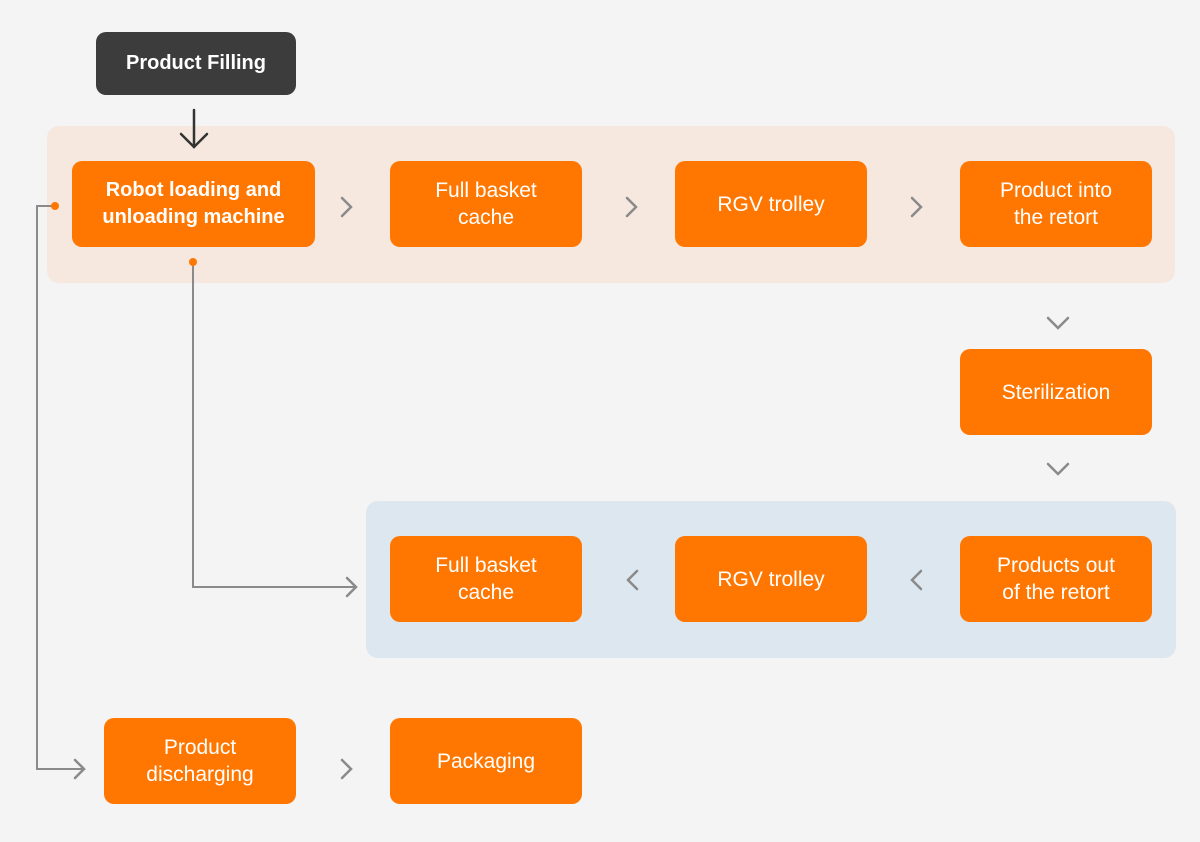 The height and width of the screenshot is (842, 1200). Describe the element at coordinates (194, 128) in the screenshot. I see `arrow-down-icon` at that location.